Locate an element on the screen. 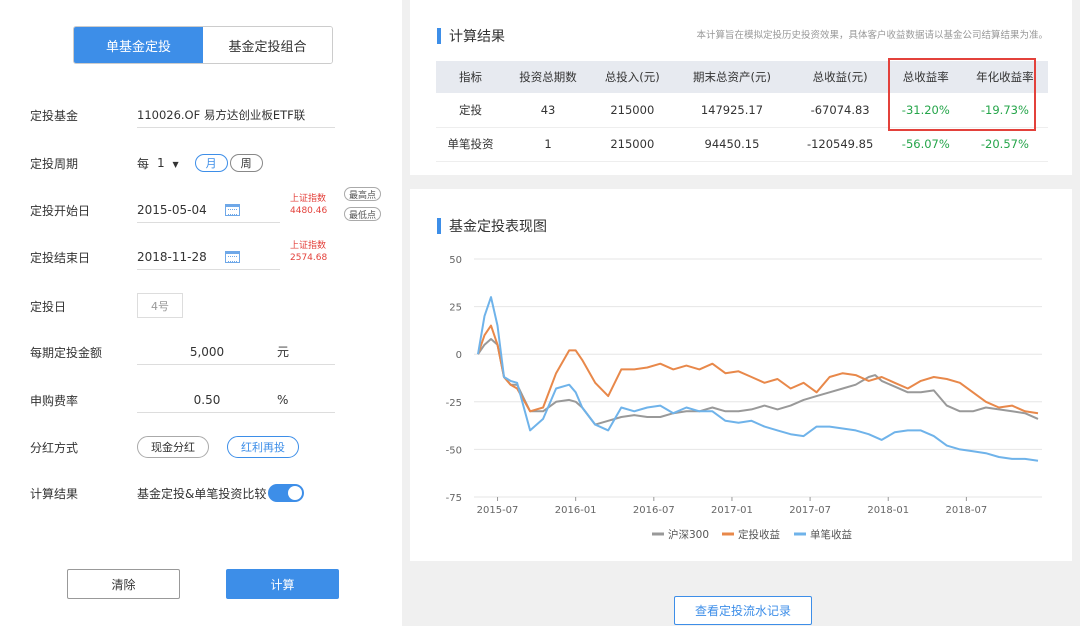  invest-day-label: 定投日 is located at coordinates (48, 306).